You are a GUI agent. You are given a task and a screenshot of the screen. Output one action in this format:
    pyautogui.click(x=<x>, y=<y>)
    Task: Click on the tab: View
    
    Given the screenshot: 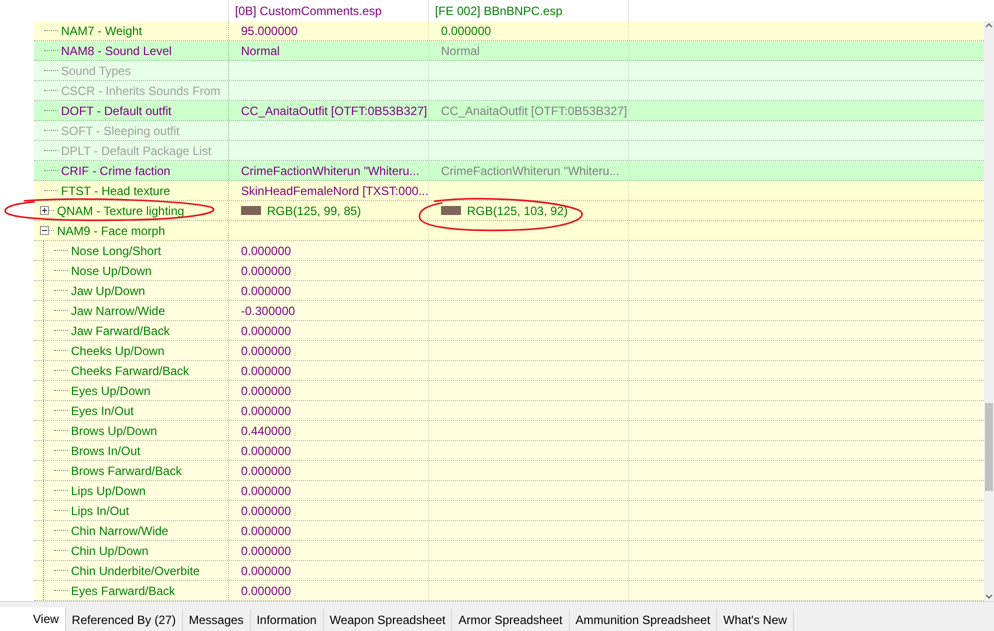 What is the action you would take?
    pyautogui.click(x=33, y=619)
    